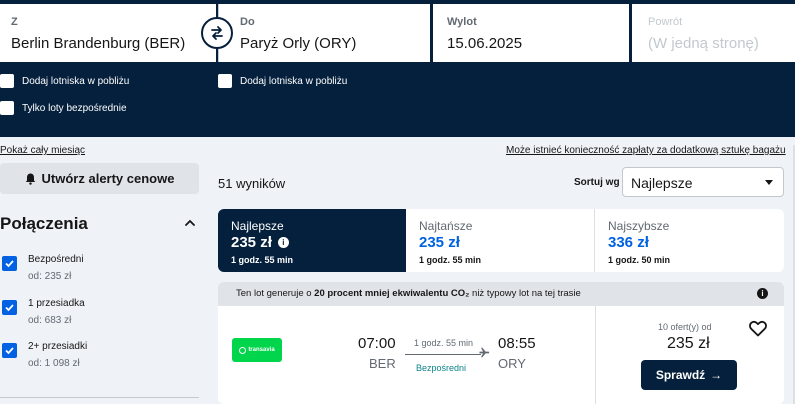 The height and width of the screenshot is (404, 795). I want to click on depart-date-field: Wylot 15.06.2025, so click(531, 33).